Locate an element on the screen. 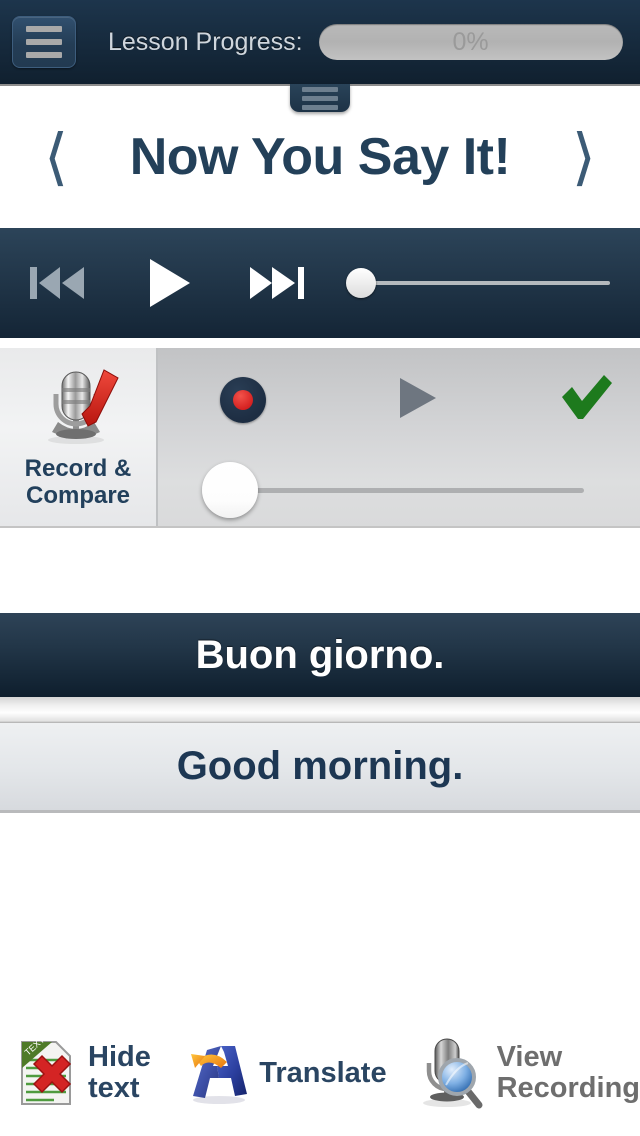 This screenshot has width=640, height=1136. record-dot is located at coordinates (243, 400).